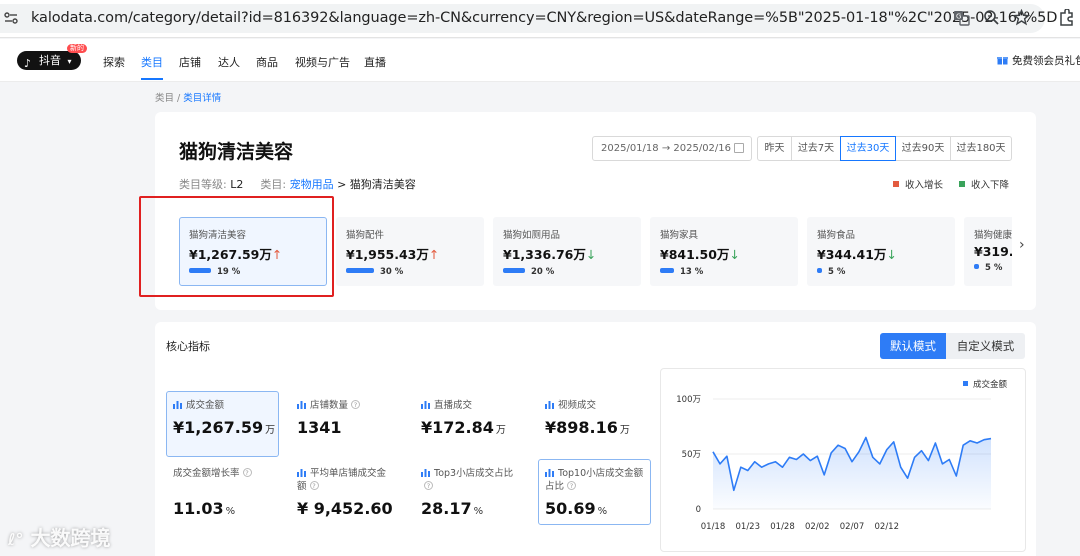 The image size is (1080, 556). I want to click on breadcrumb-parent: 类目, so click(164, 98).